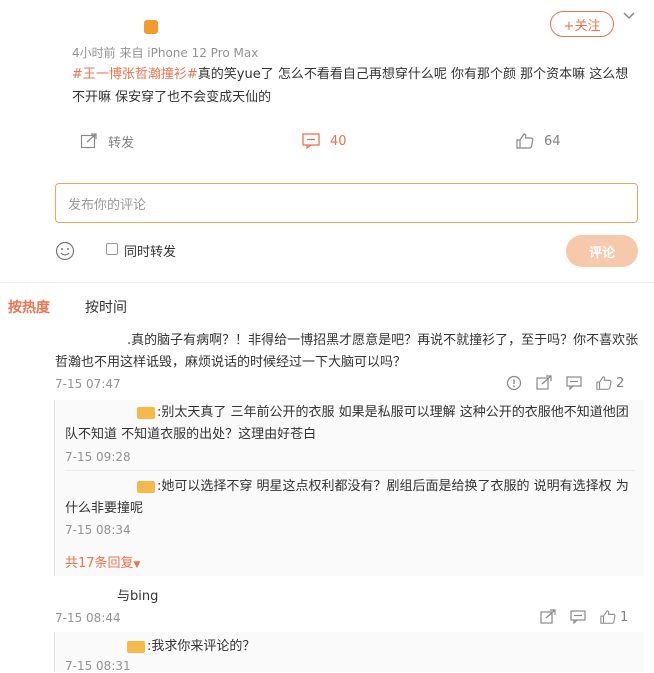 The image size is (654, 673). I want to click on comment-actions: 2, so click(565, 383).